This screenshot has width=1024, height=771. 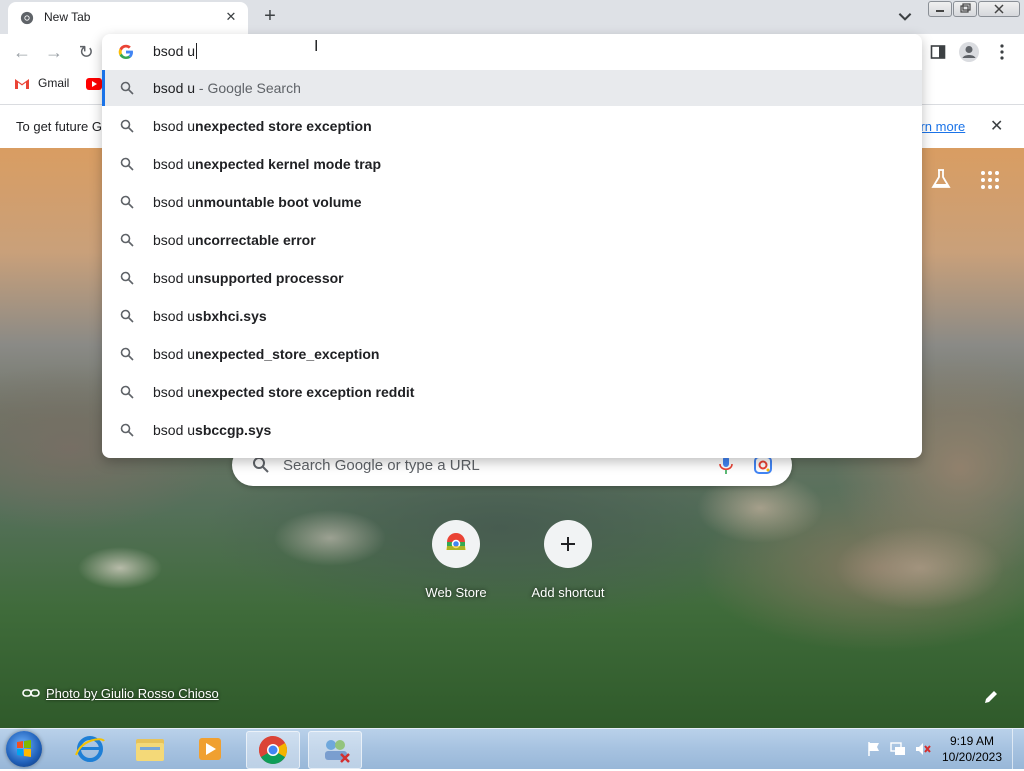 I want to click on media-player-icon, so click(x=210, y=749).